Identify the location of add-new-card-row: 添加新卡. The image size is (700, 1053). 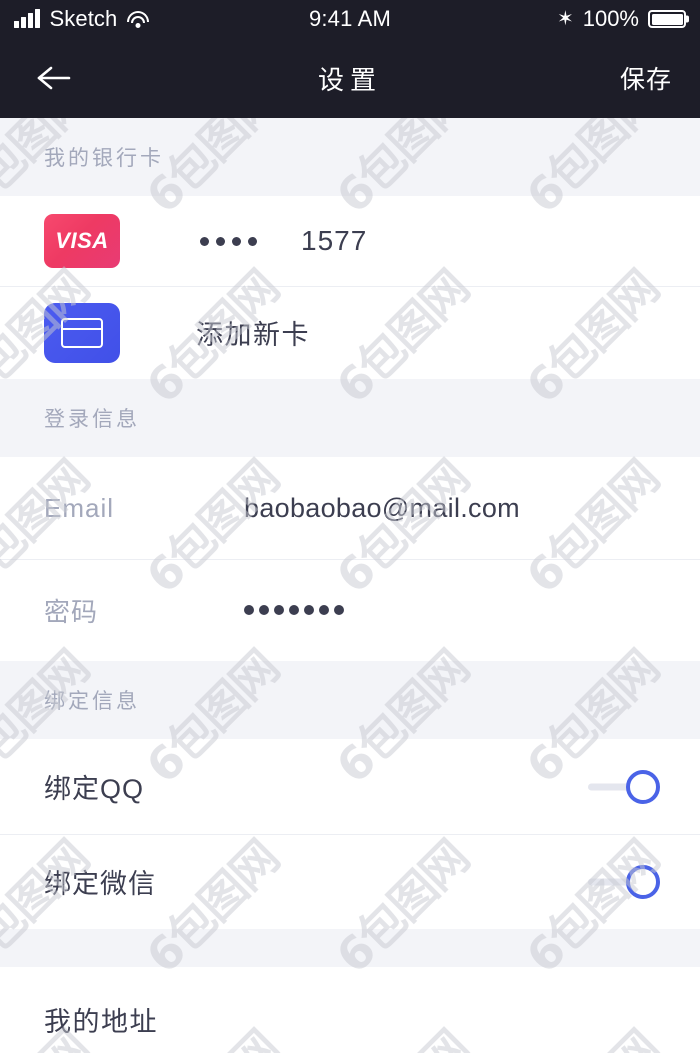
(350, 332).